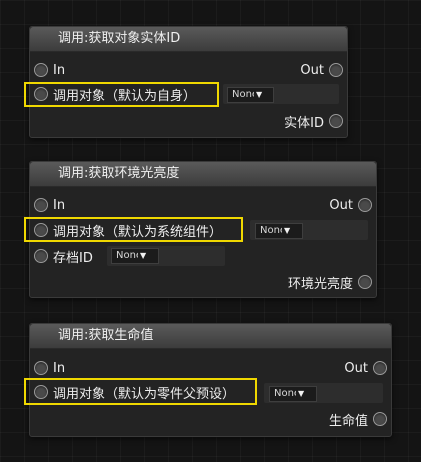  Describe the element at coordinates (320, 284) in the screenshot. I see `output-label: 环境光亮度` at that location.